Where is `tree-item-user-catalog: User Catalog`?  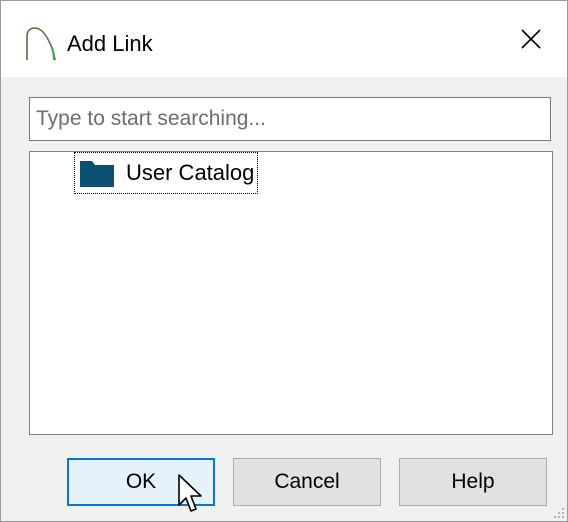 tree-item-user-catalog: User Catalog is located at coordinates (166, 173).